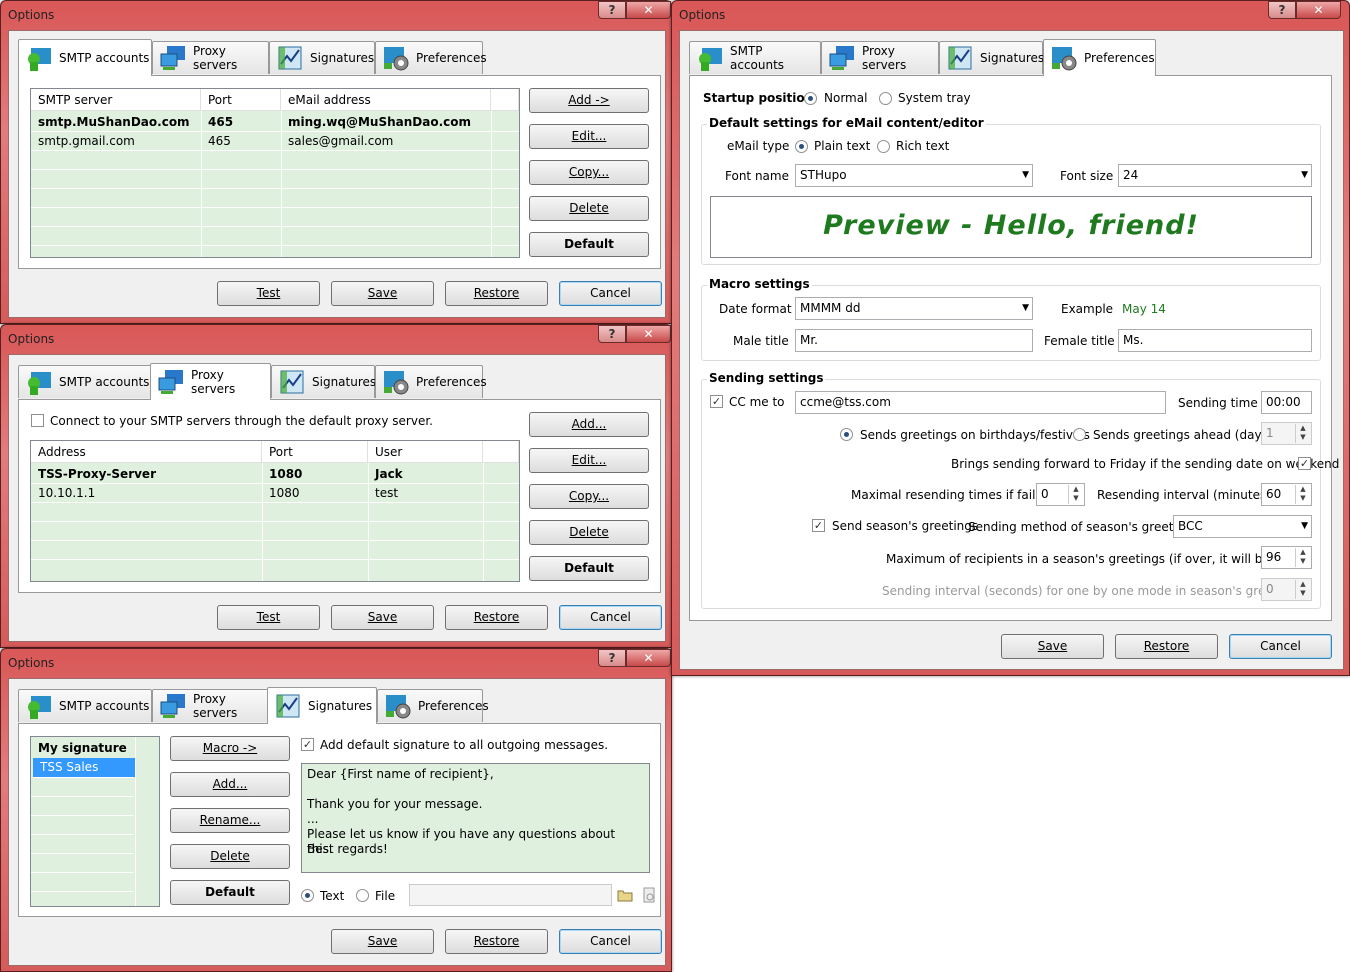 This screenshot has width=1350, height=972. What do you see at coordinates (1286, 433) in the screenshot?
I see `greet-ahead-days-input: 1 ▲ ▼` at bounding box center [1286, 433].